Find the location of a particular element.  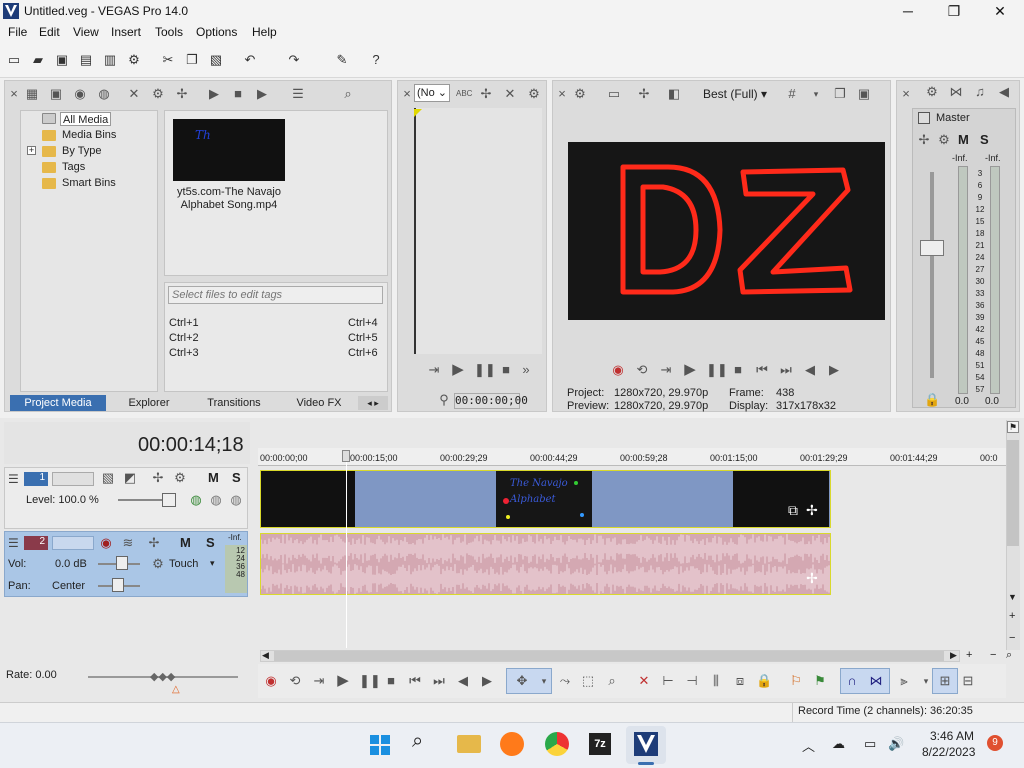

paste-icon: ▧ is located at coordinates (216, 60).